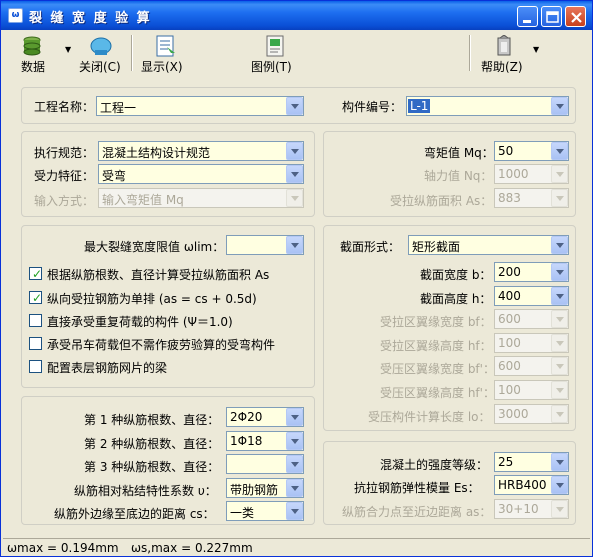  What do you see at coordinates (265, 488) in the screenshot?
I see `bond-coef-combo: 带肋钢筋` at bounding box center [265, 488].